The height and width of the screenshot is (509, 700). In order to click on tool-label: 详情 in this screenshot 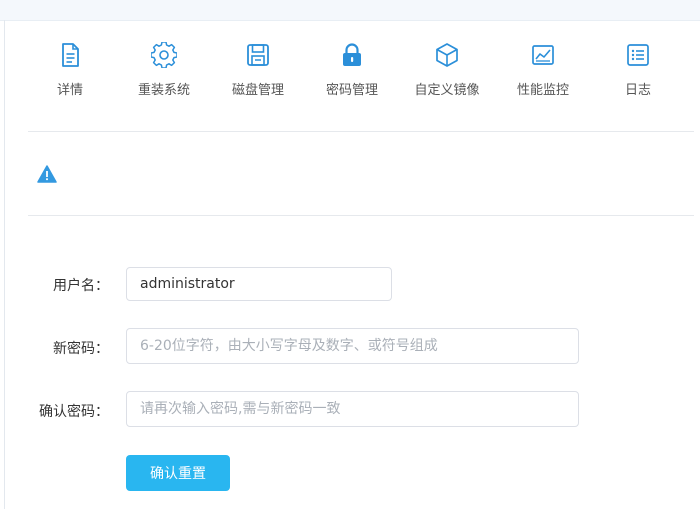, I will do `click(69, 90)`.